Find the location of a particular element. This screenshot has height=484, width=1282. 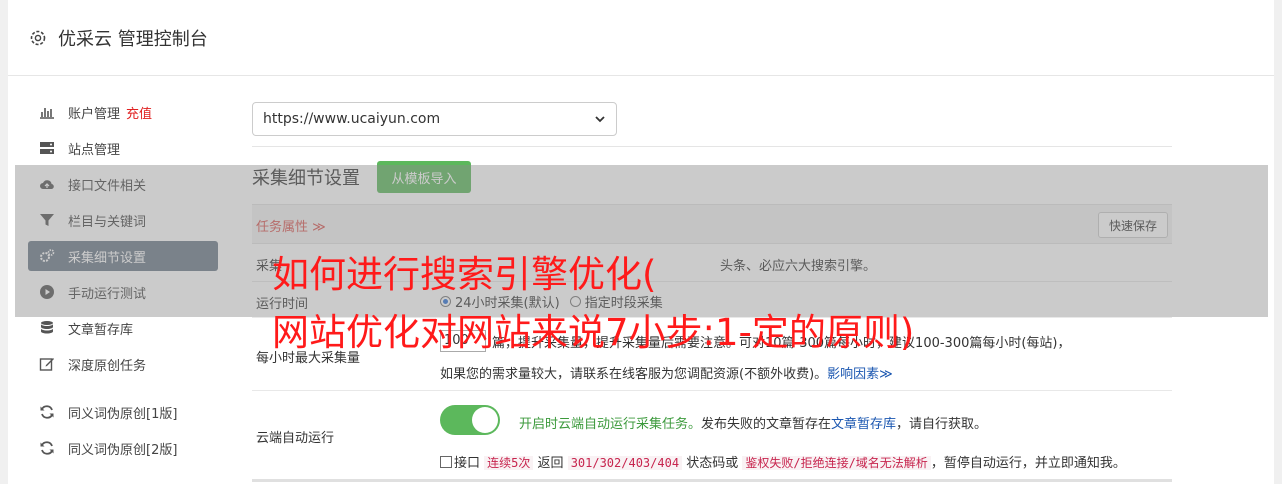

site-select-value: https://www.ucaiyun.com is located at coordinates (352, 119).